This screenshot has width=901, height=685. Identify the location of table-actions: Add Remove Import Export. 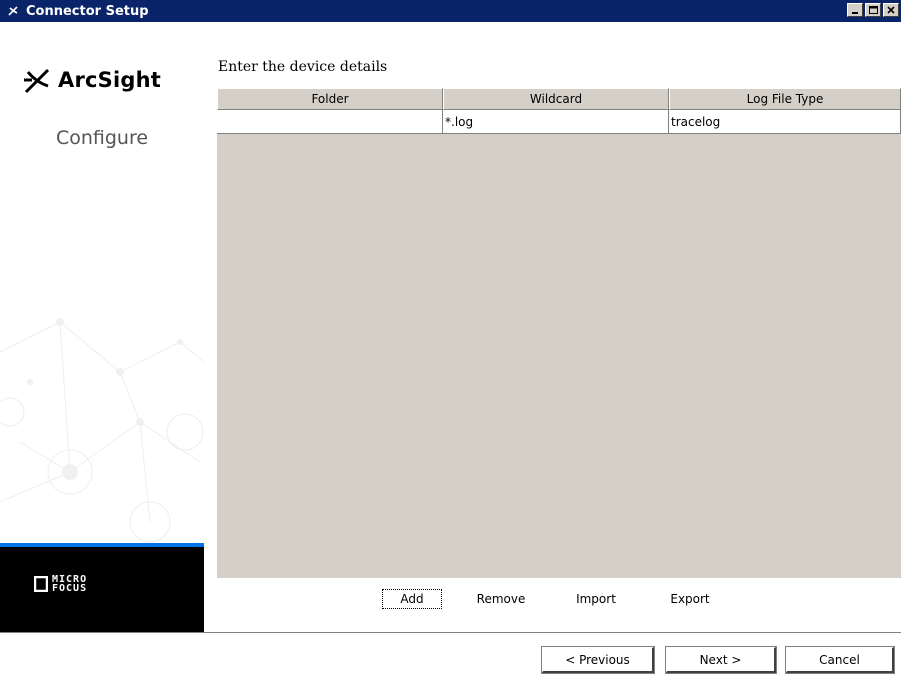
(552, 599).